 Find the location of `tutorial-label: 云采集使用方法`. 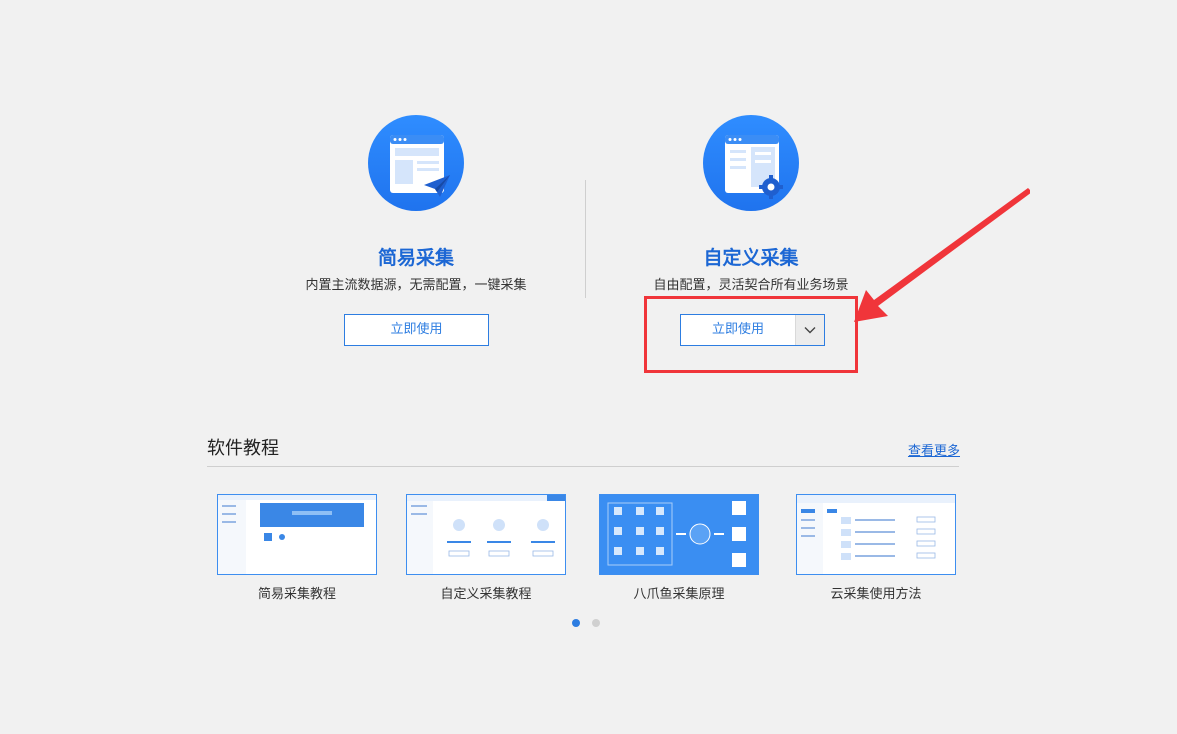

tutorial-label: 云采集使用方法 is located at coordinates (876, 594).